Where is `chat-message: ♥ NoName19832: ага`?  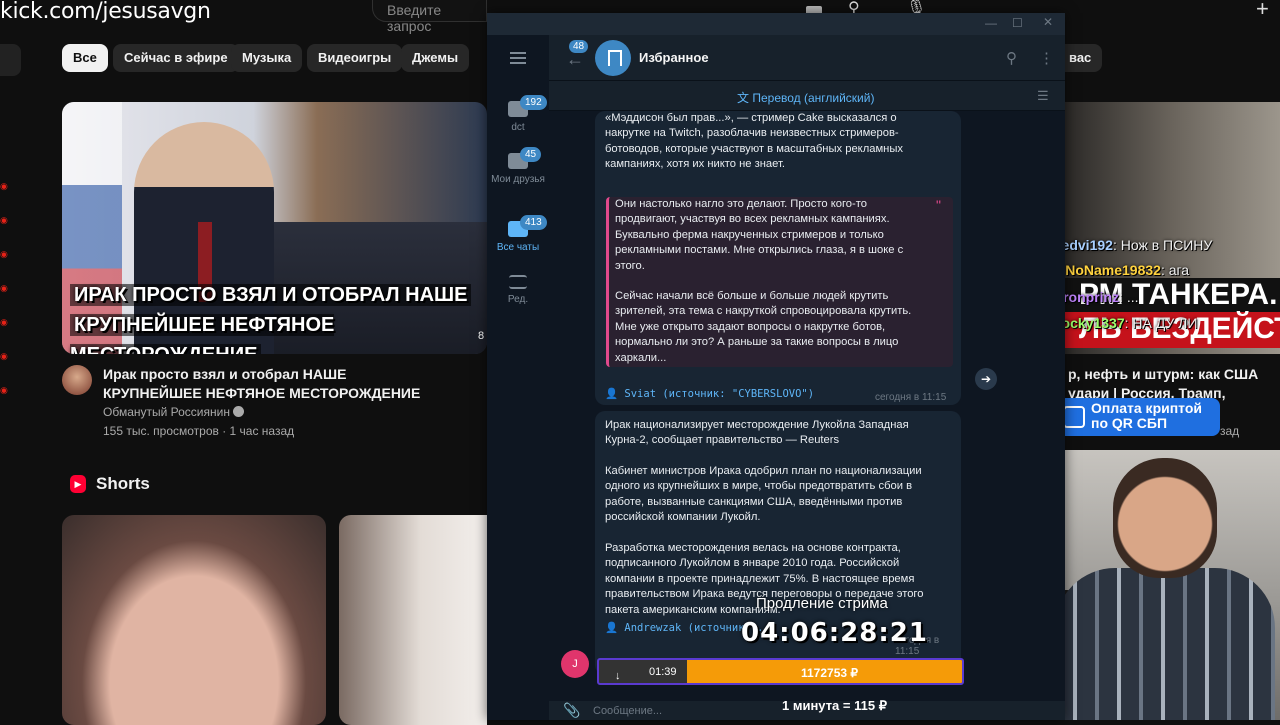 chat-message: ♥ NoName19832: ага is located at coordinates (1121, 270).